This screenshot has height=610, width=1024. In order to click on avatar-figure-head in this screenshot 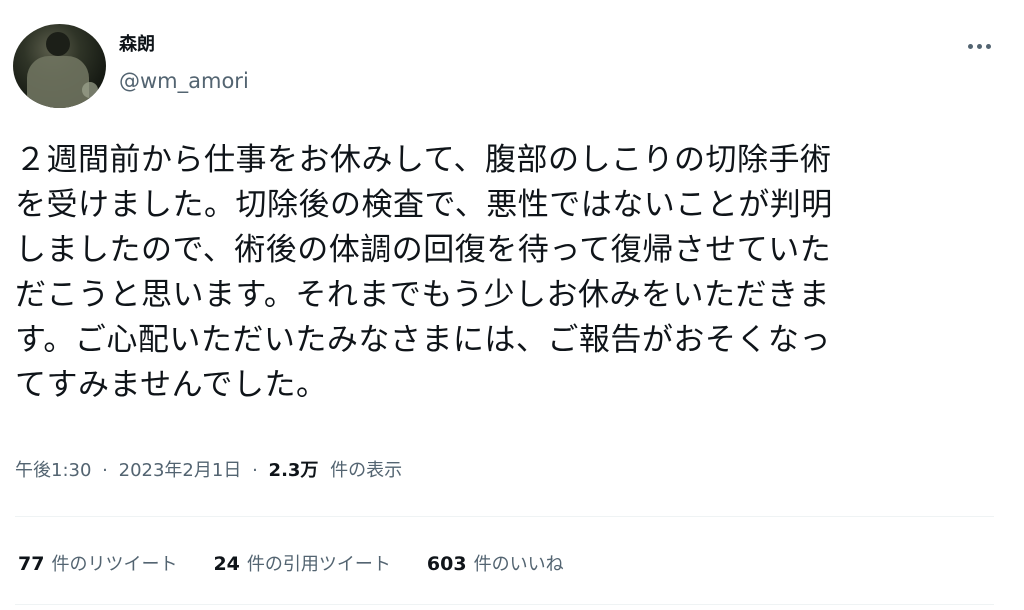, I will do `click(58, 44)`.